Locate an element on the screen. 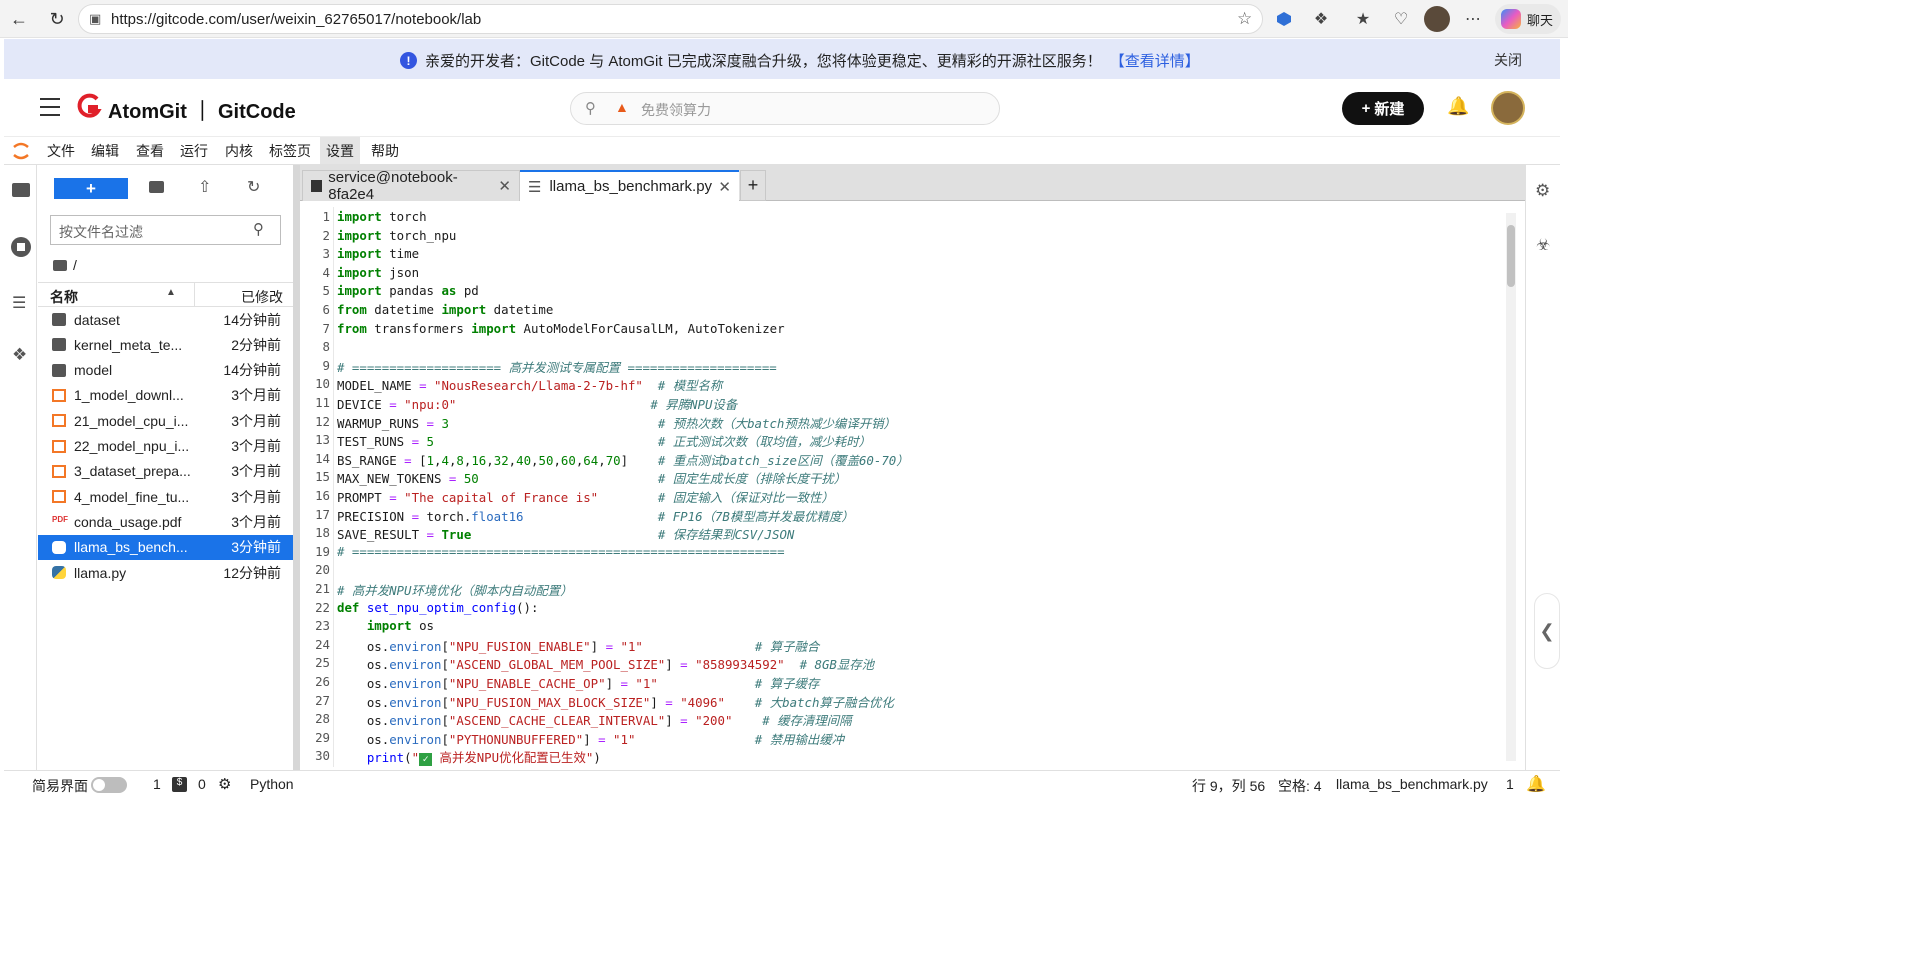 This screenshot has width=1919, height=975. code-line: # 高并发NPU环境优化（脚本内自动配置） is located at coordinates (455, 590).